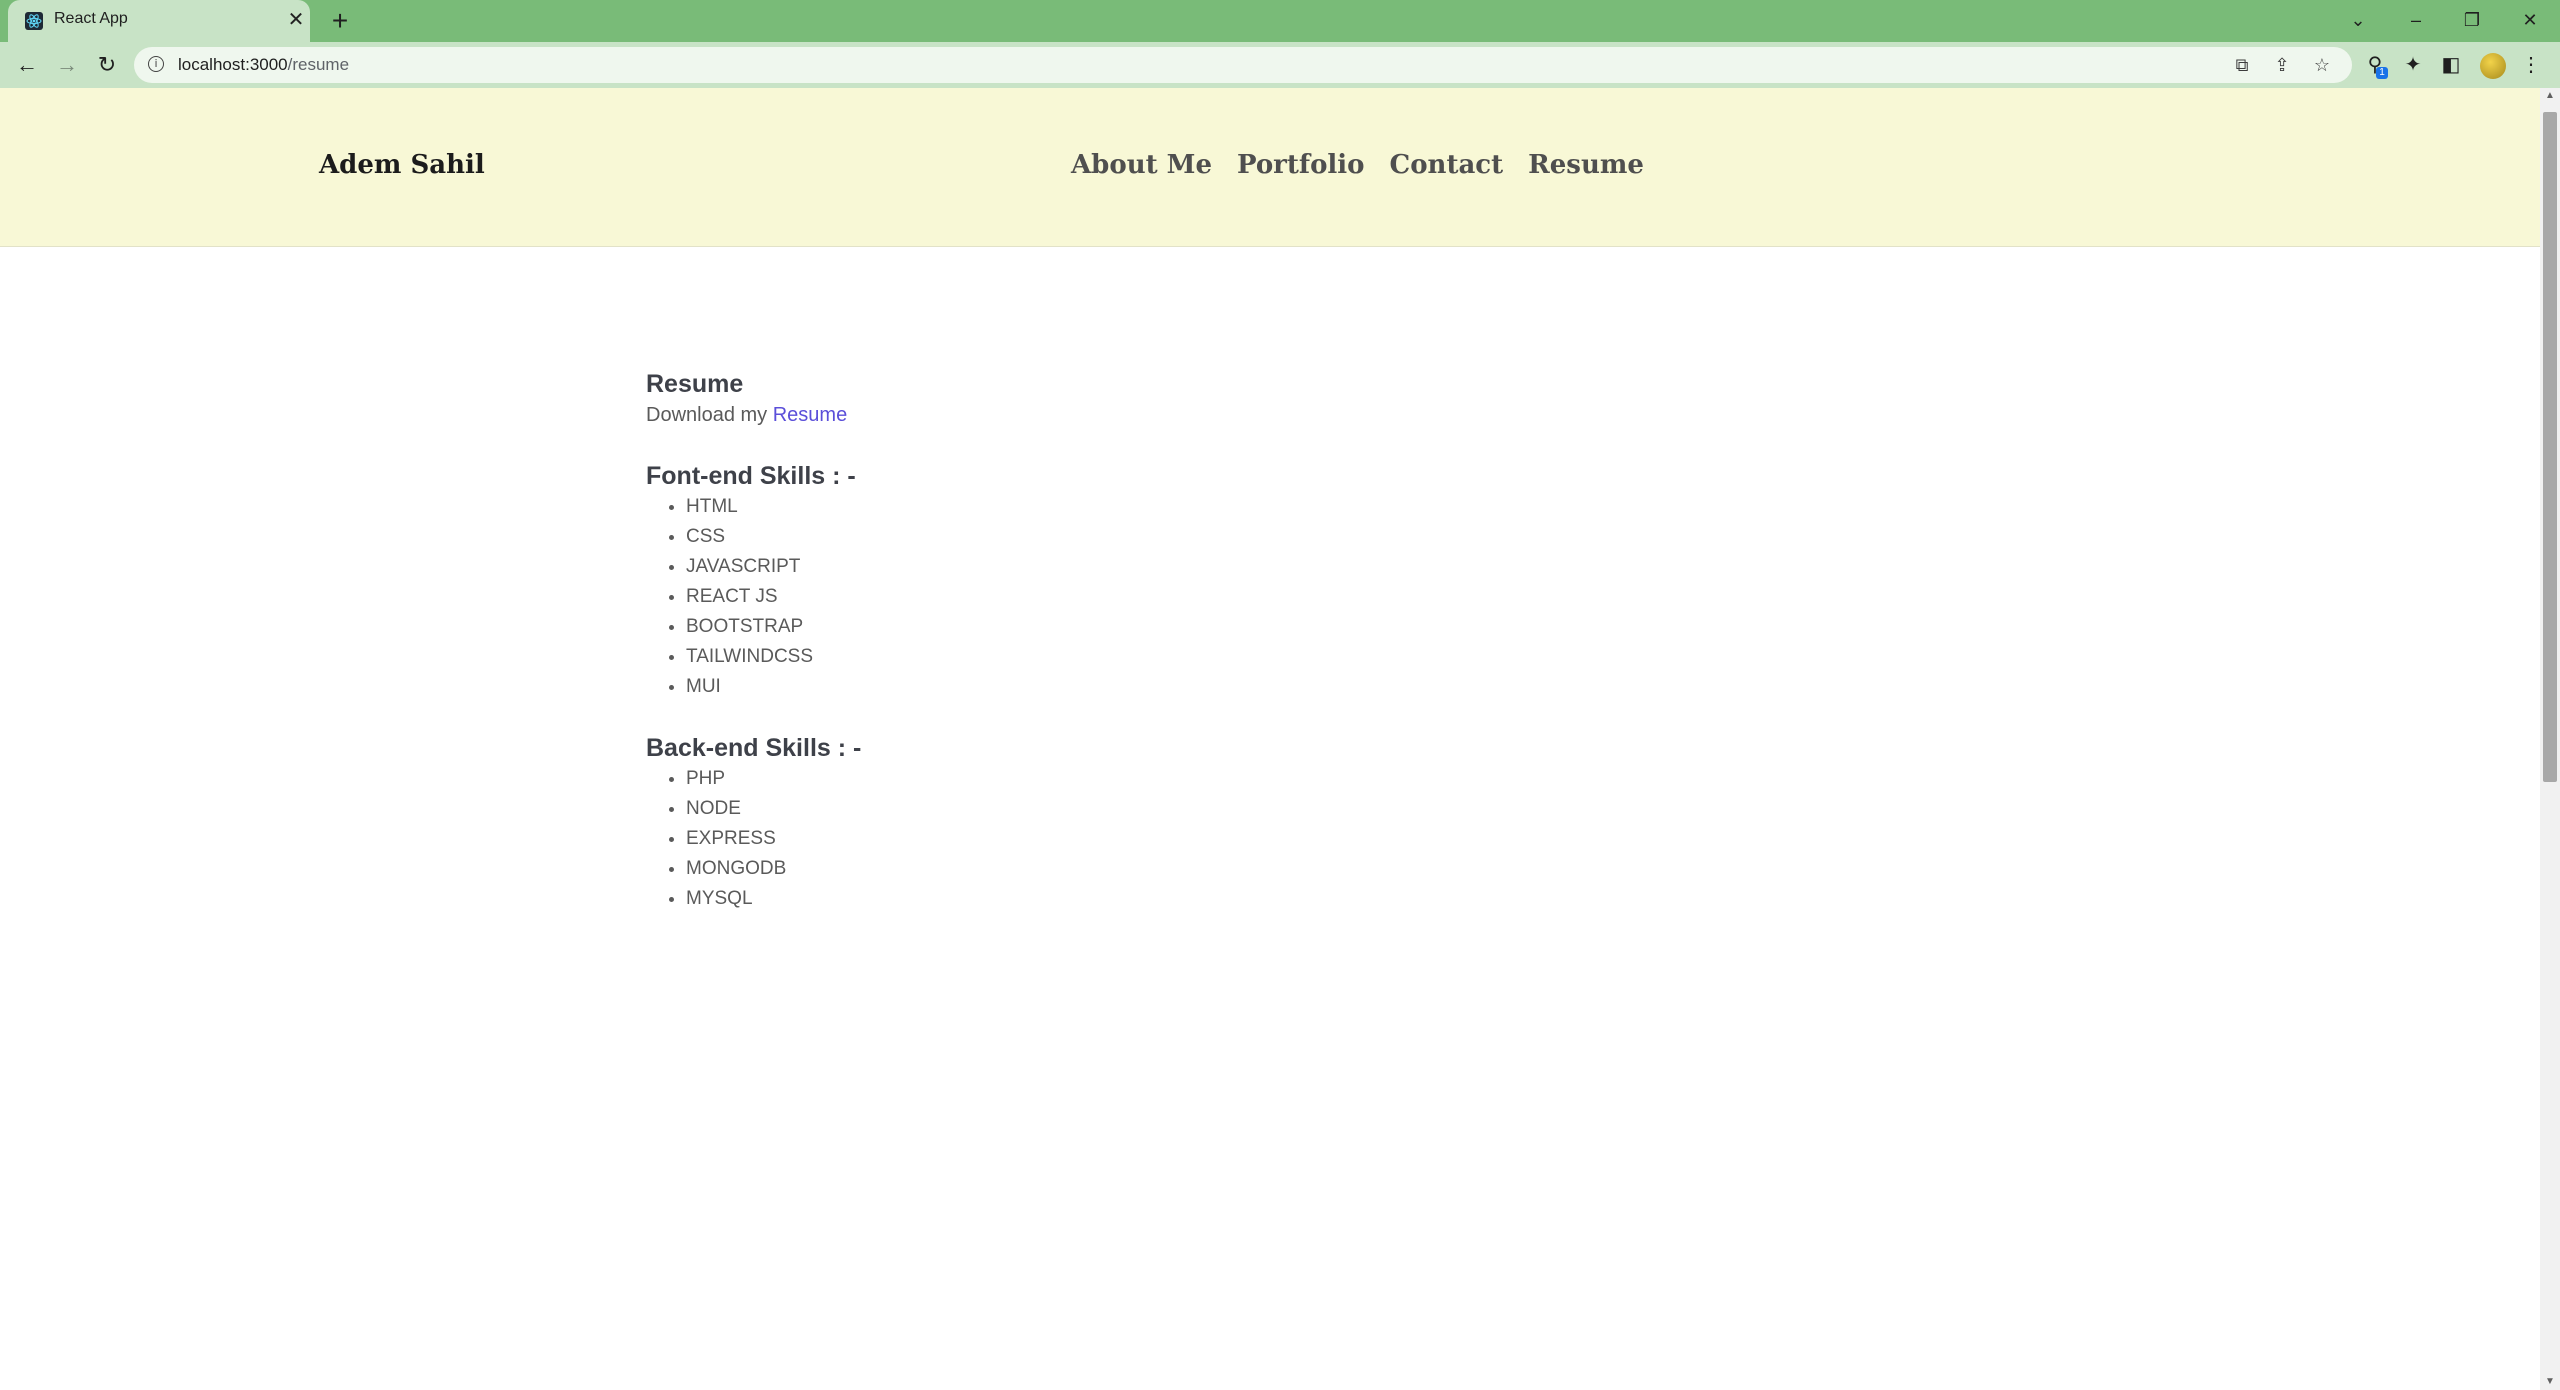  I want to click on restore-icon: ❐, so click(2472, 20).